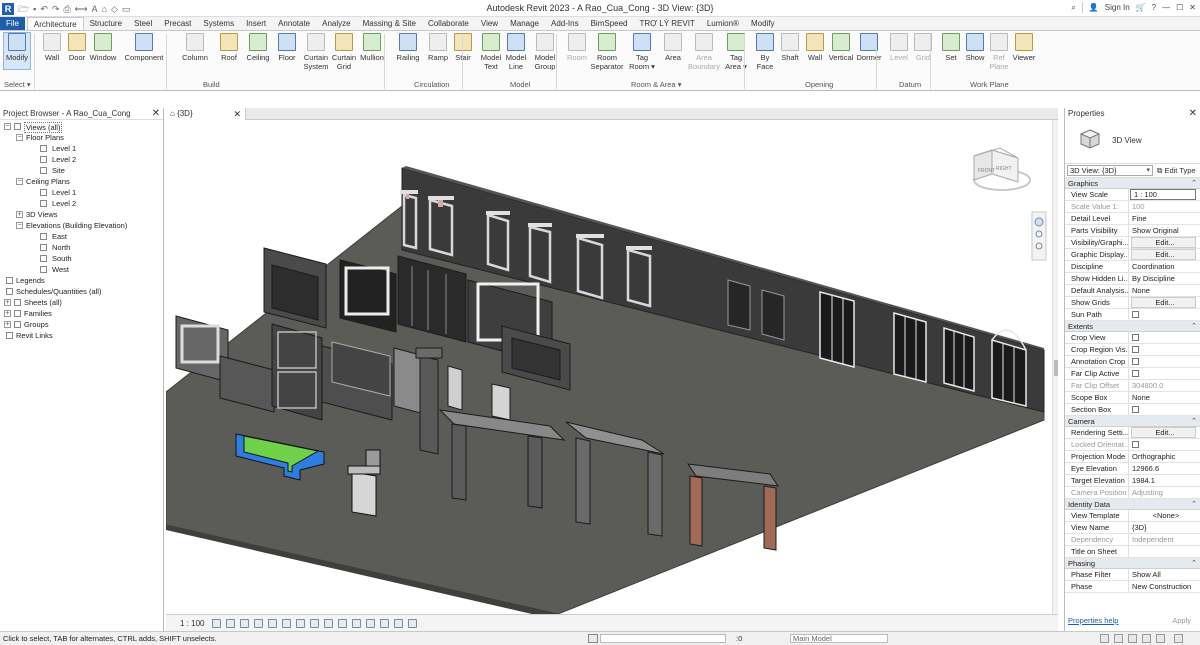  I want to click on design-option-field: Main Model, so click(839, 638).